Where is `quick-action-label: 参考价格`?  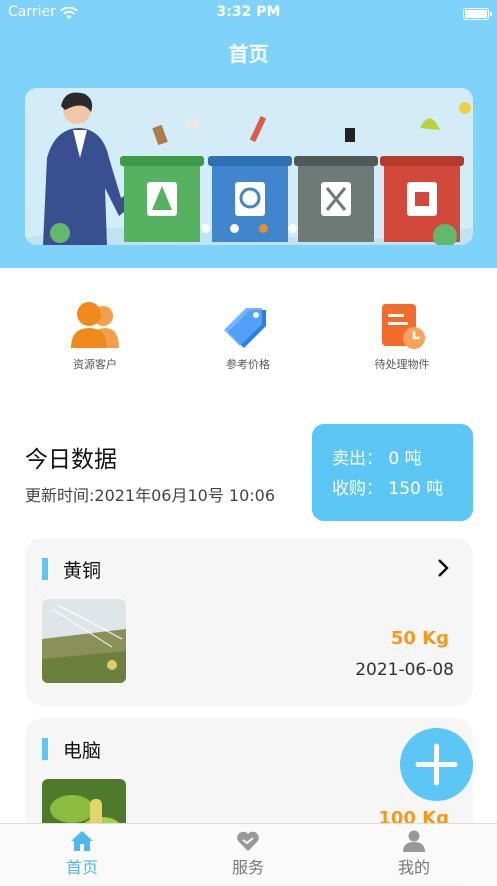 quick-action-label: 参考价格 is located at coordinates (248, 364).